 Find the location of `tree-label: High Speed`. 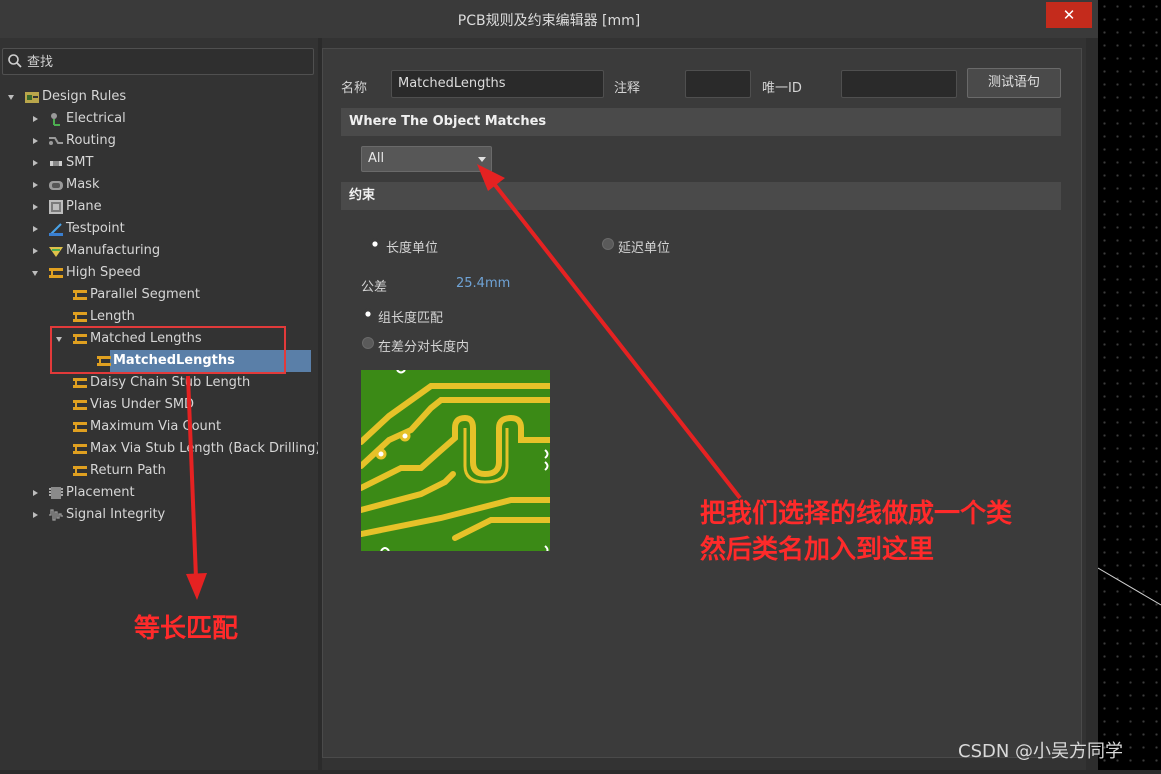

tree-label: High Speed is located at coordinates (103, 272).